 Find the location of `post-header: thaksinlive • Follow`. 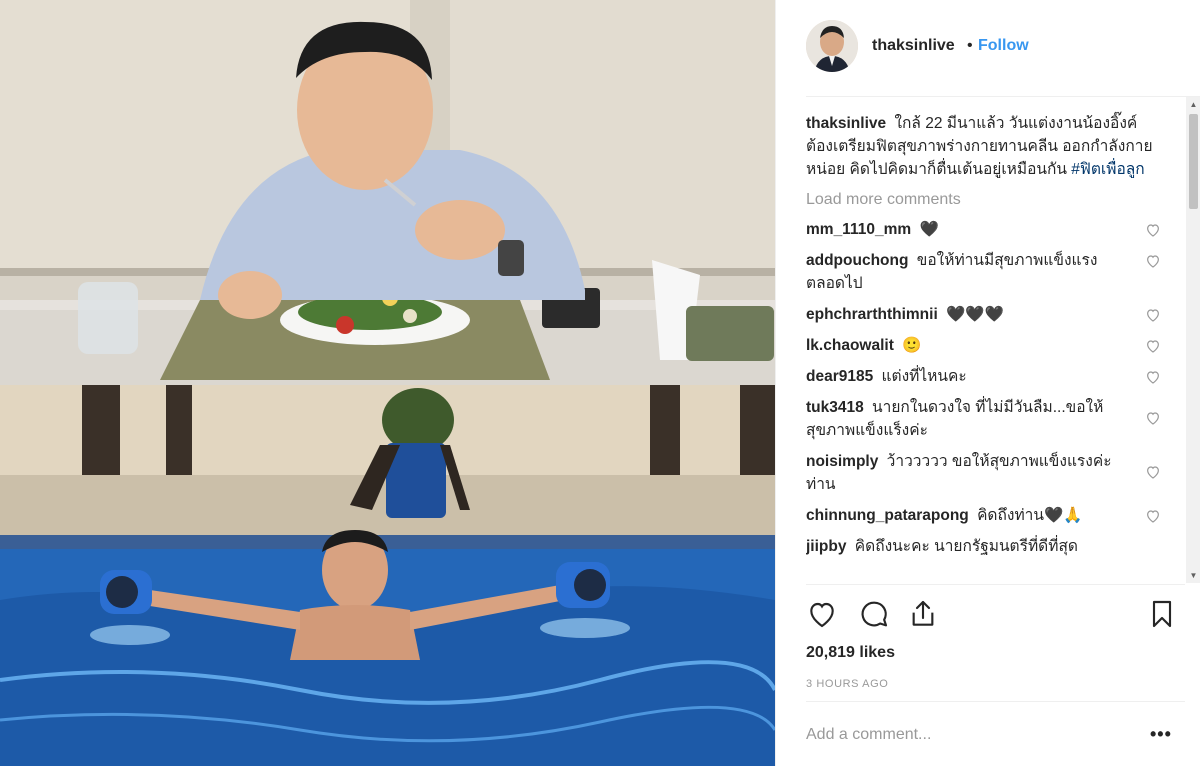

post-header: thaksinlive • Follow is located at coordinates (988, 47).